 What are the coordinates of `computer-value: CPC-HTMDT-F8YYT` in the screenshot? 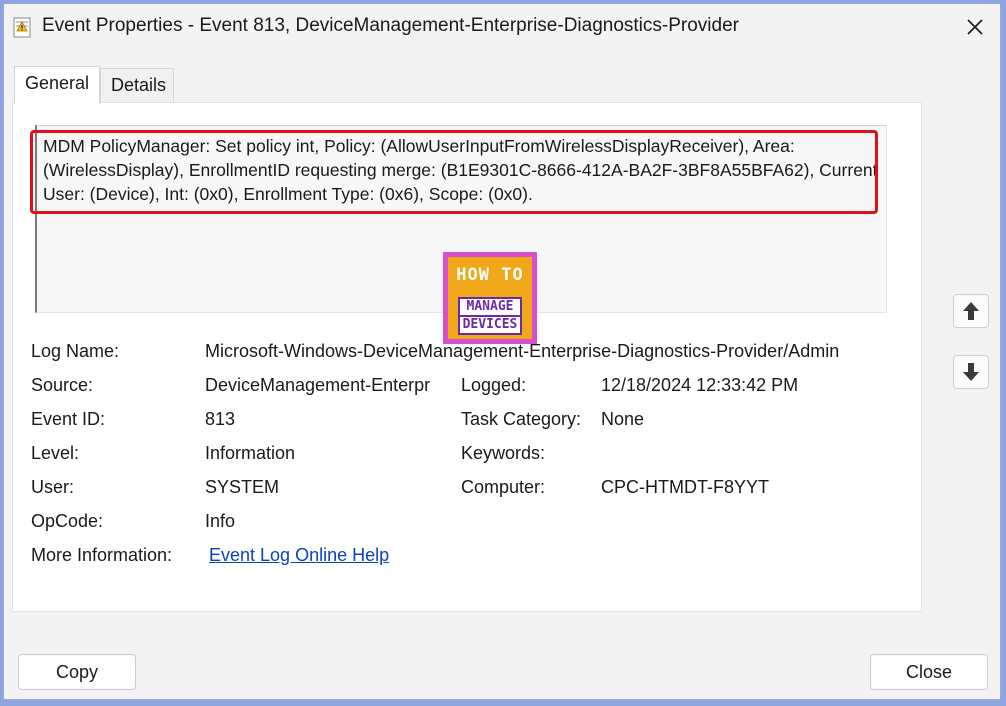 It's located at (685, 487).